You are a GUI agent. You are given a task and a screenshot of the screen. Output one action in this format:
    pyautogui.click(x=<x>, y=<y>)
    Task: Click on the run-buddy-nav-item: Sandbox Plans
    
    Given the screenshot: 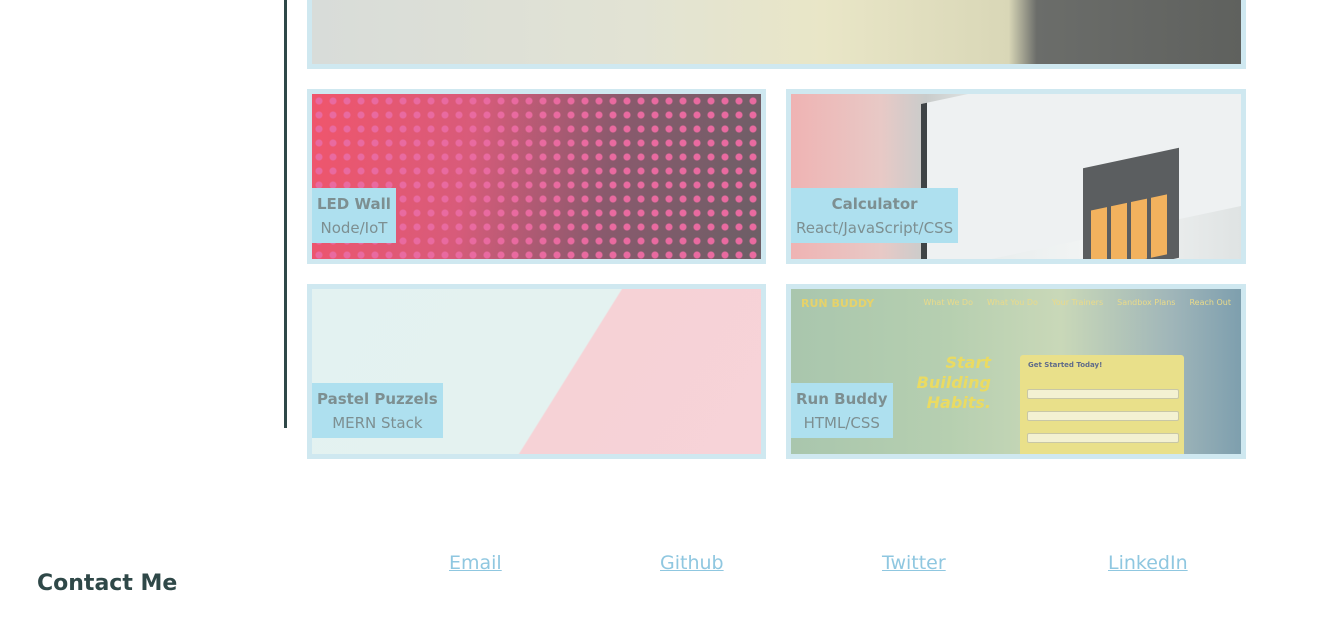 What is the action you would take?
    pyautogui.click(x=1146, y=302)
    